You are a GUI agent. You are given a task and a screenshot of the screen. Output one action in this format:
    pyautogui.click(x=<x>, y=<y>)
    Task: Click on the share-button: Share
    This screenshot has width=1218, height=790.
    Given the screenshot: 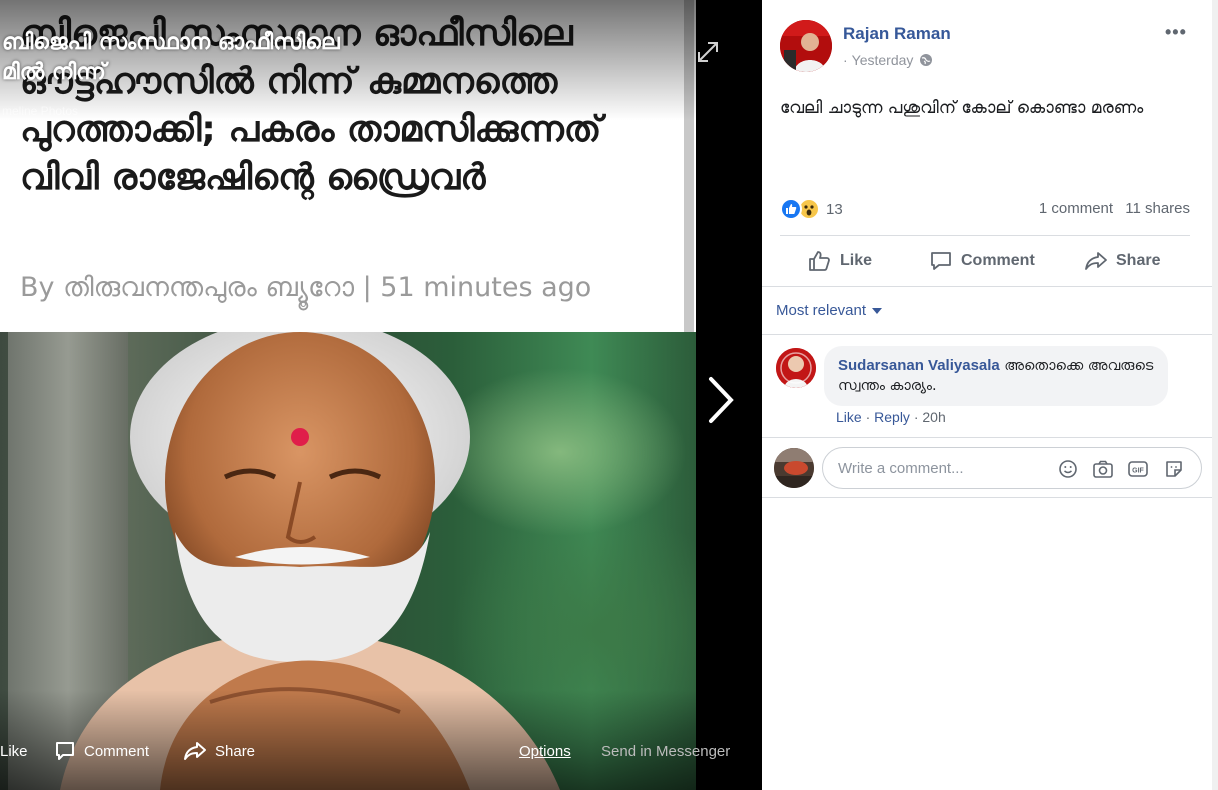 What is the action you would take?
    pyautogui.click(x=1122, y=261)
    